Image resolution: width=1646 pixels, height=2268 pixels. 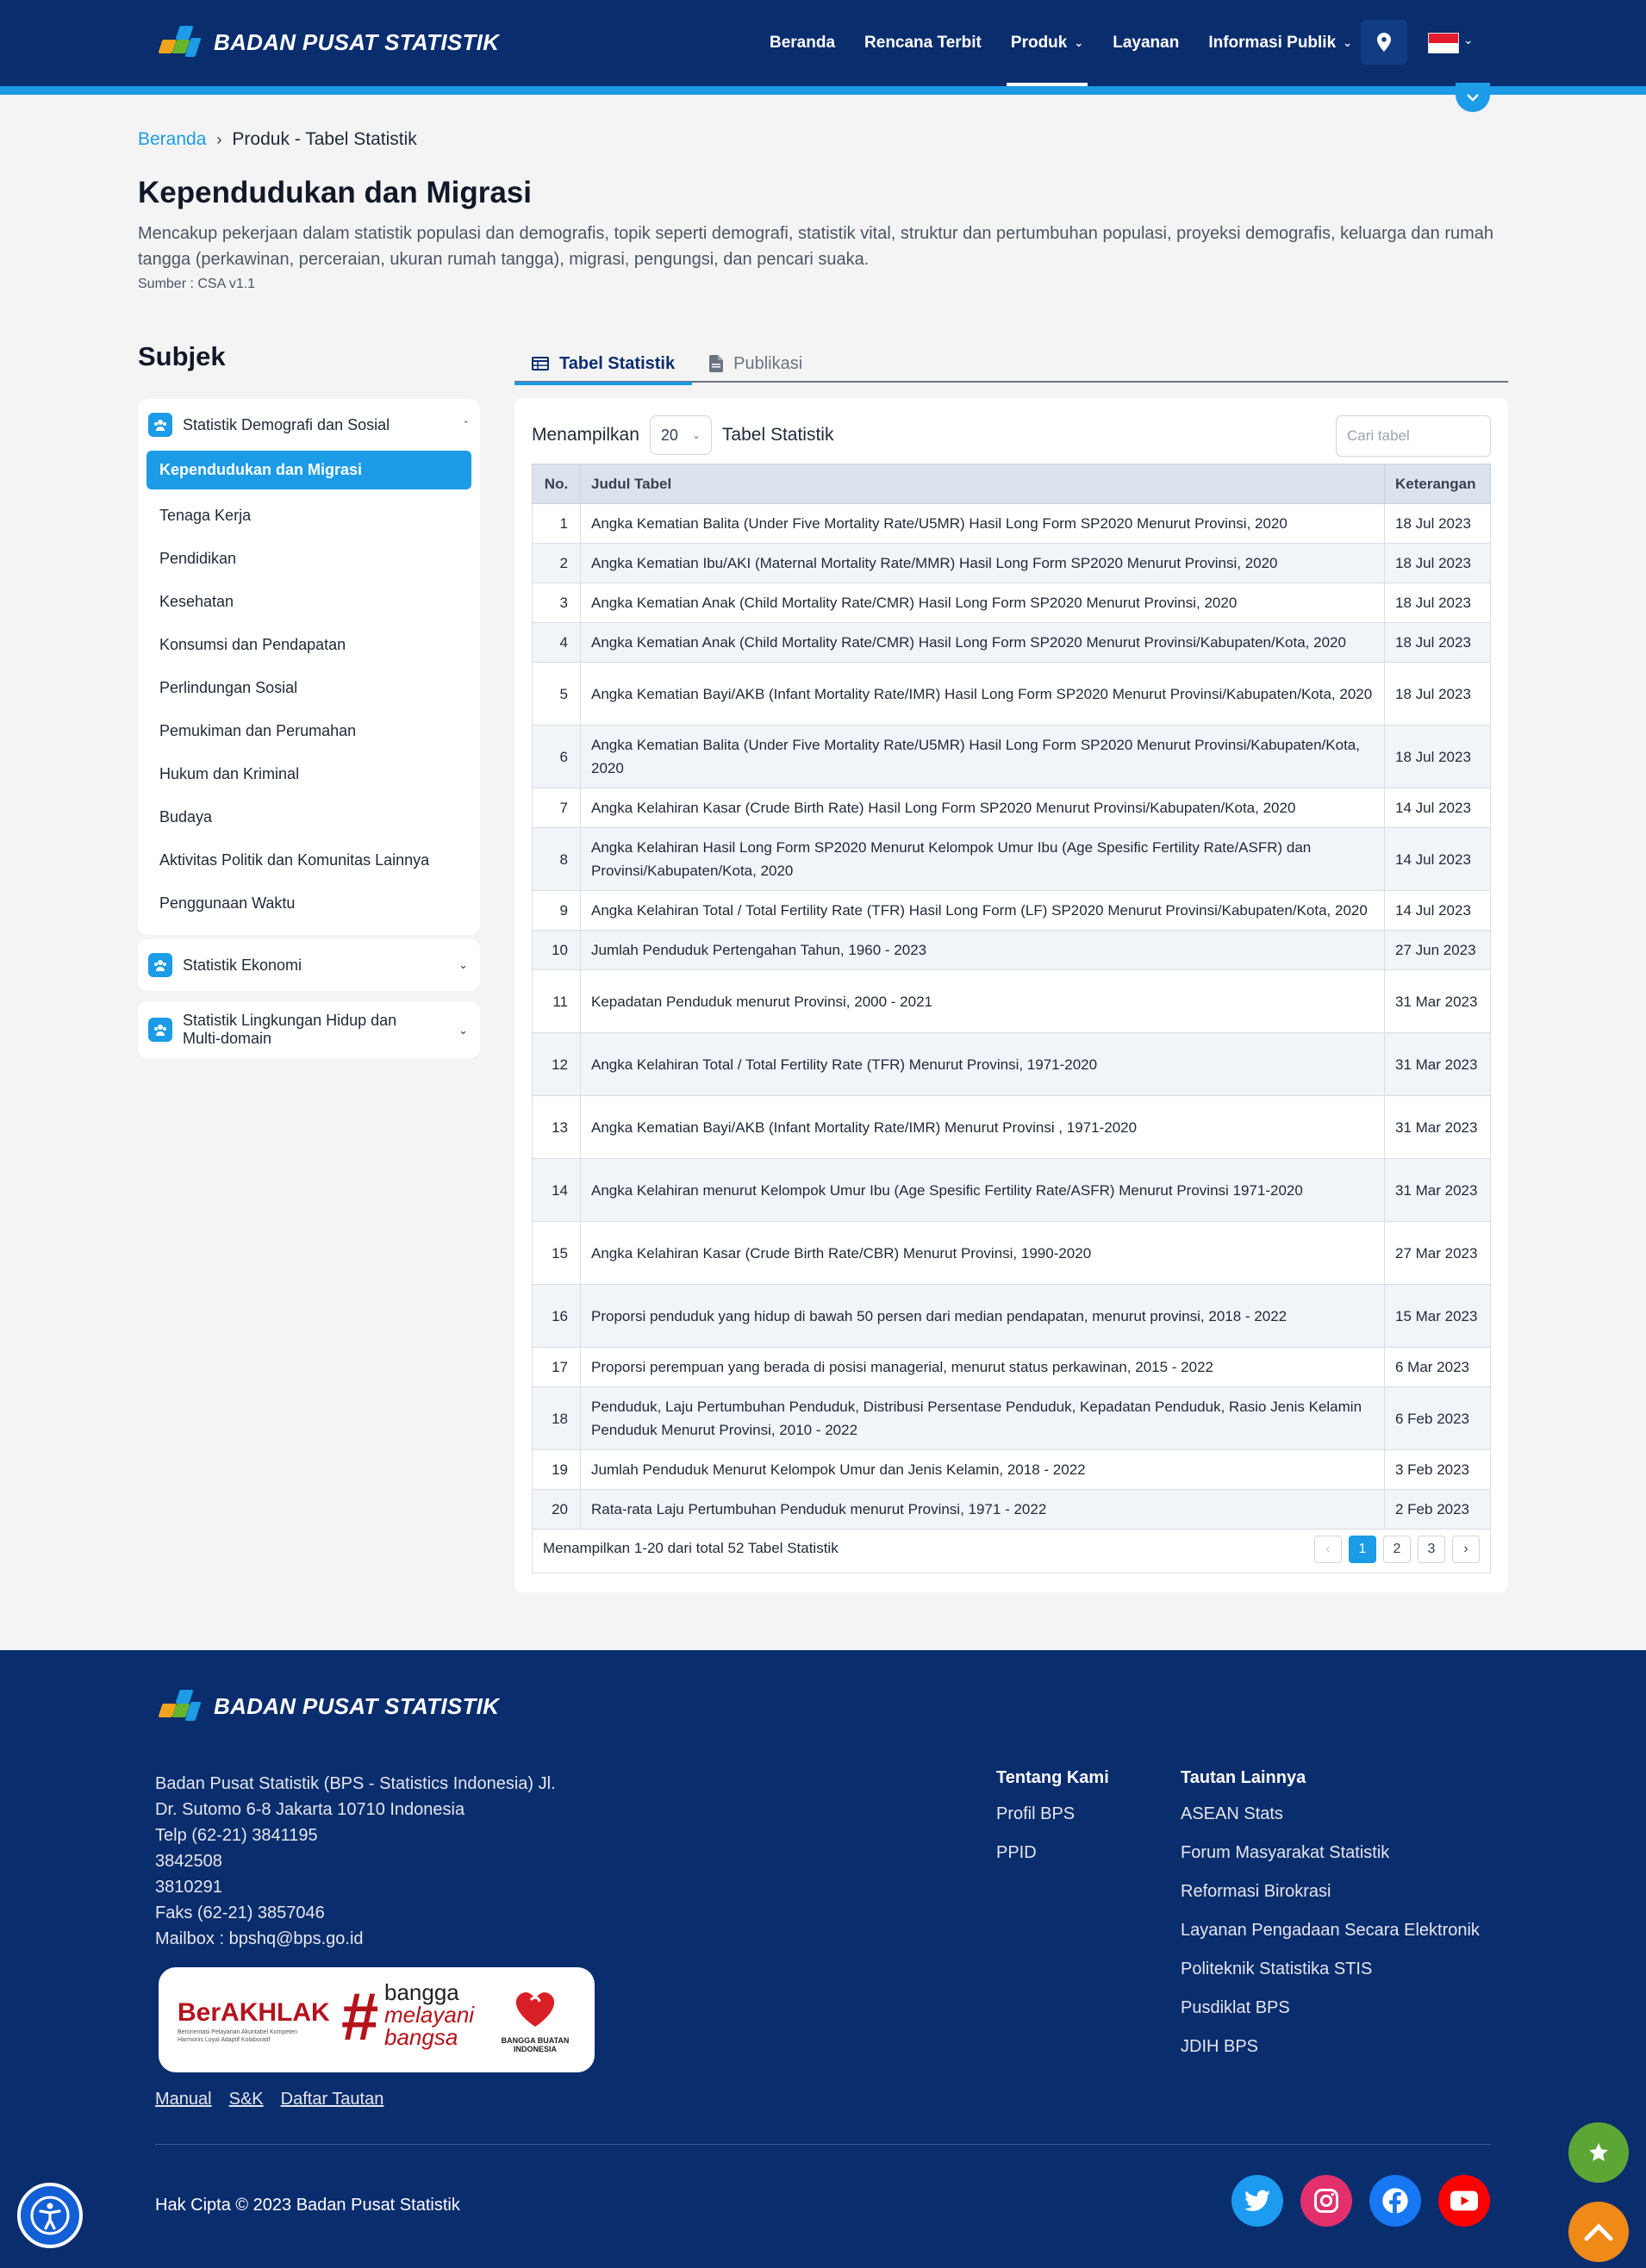 I want to click on collapse-header-button, so click(x=1473, y=97).